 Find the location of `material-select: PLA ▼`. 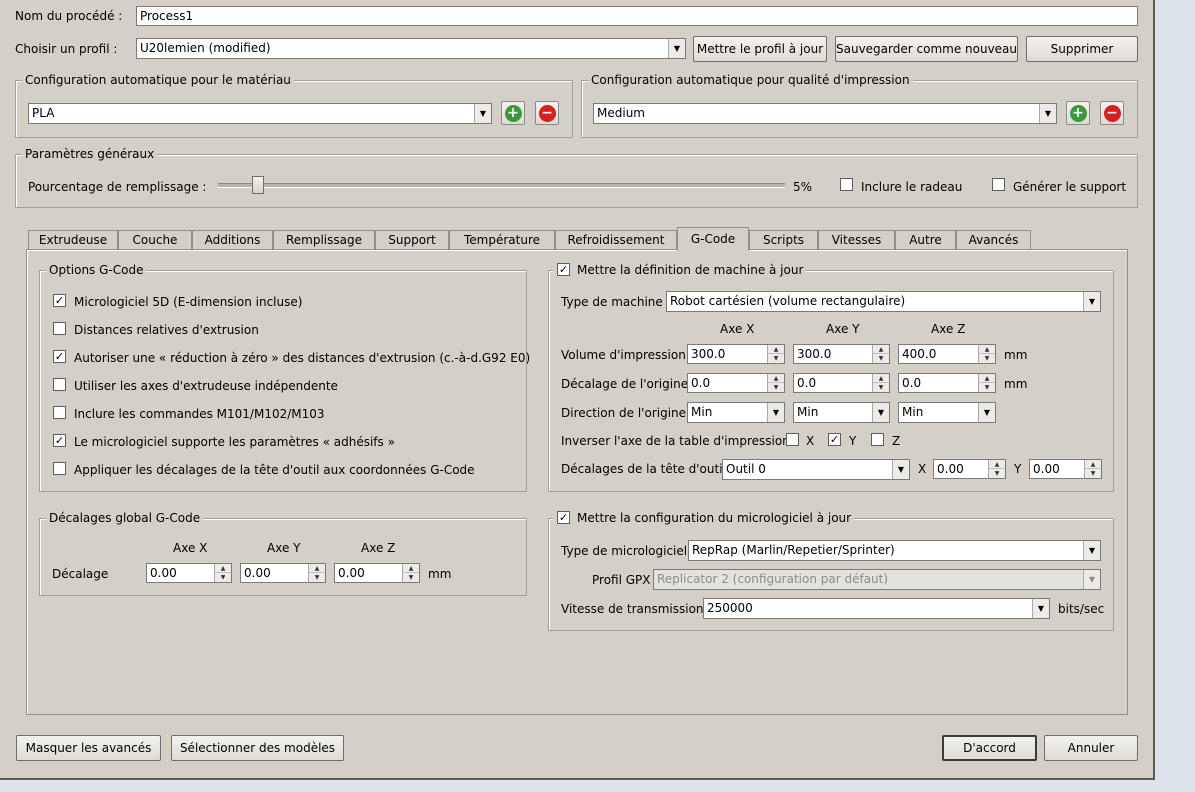

material-select: PLA ▼ is located at coordinates (260, 113).